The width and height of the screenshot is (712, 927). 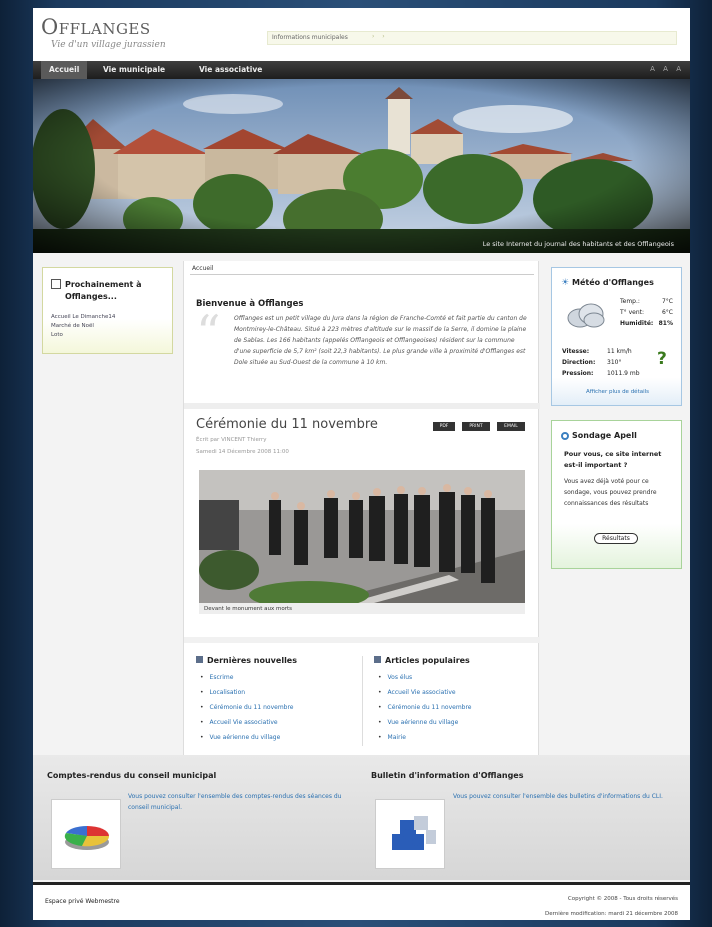 What do you see at coordinates (362, 536) in the screenshot?
I see `ceremony-photo` at bounding box center [362, 536].